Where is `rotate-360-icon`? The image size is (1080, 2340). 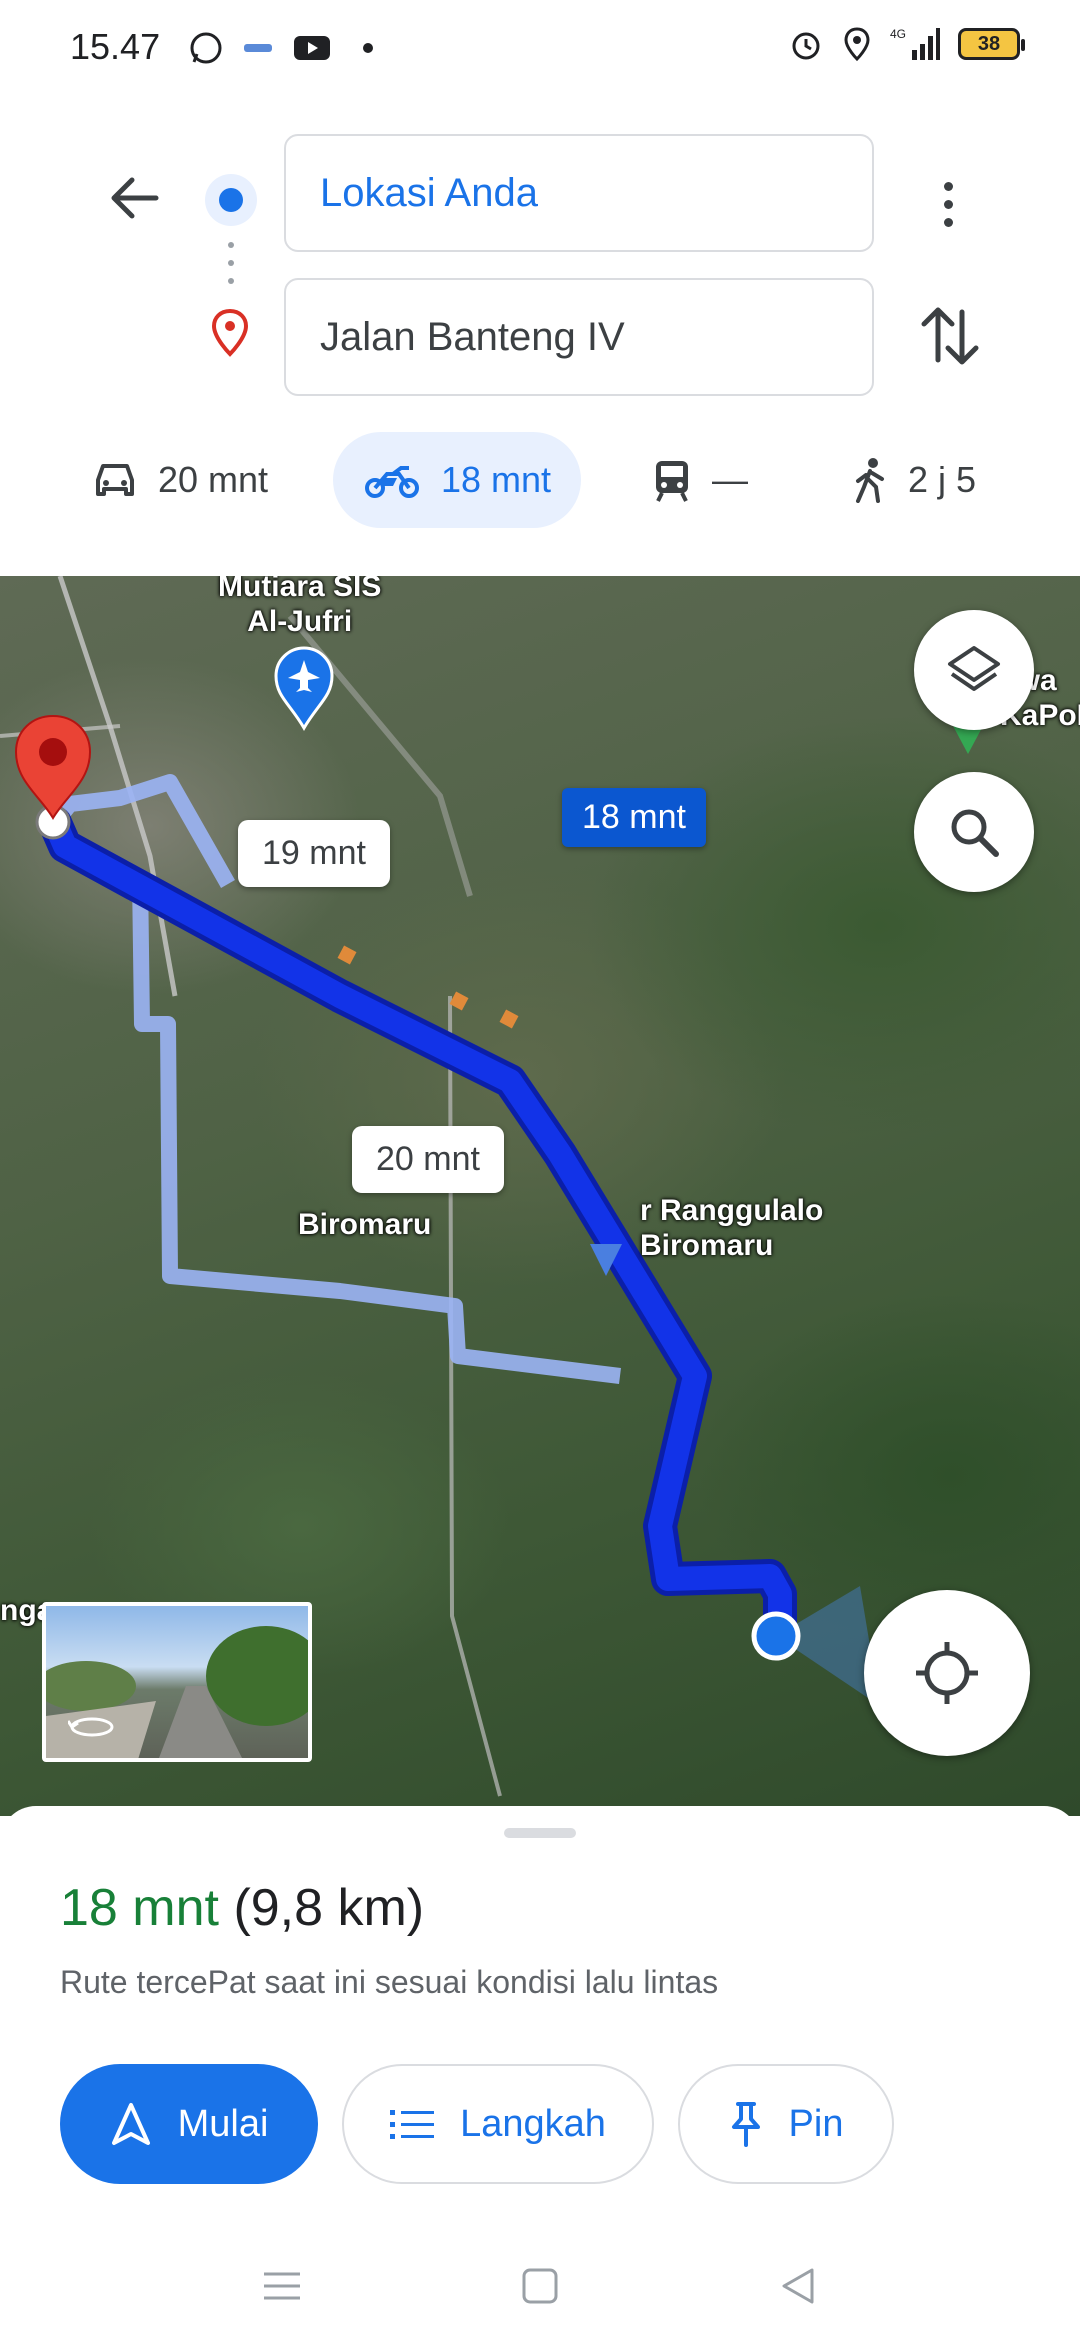
rotate-360-icon is located at coordinates (91, 1727).